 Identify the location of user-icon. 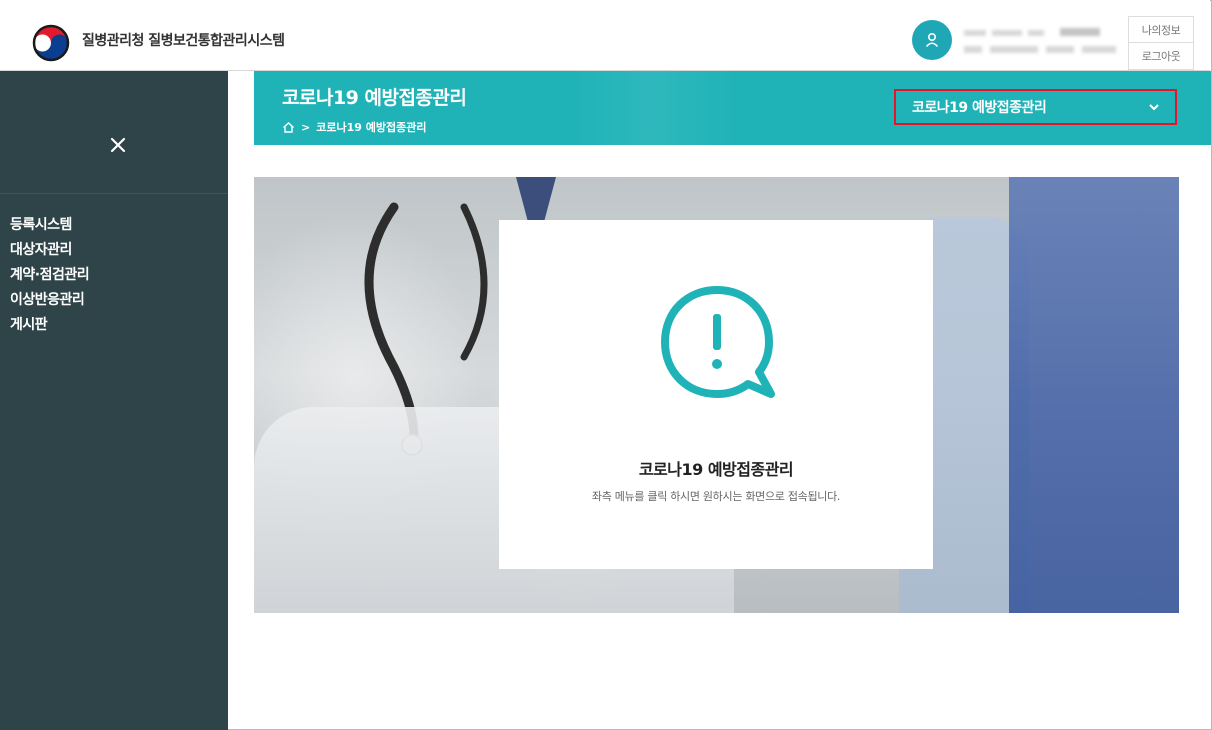
(932, 40).